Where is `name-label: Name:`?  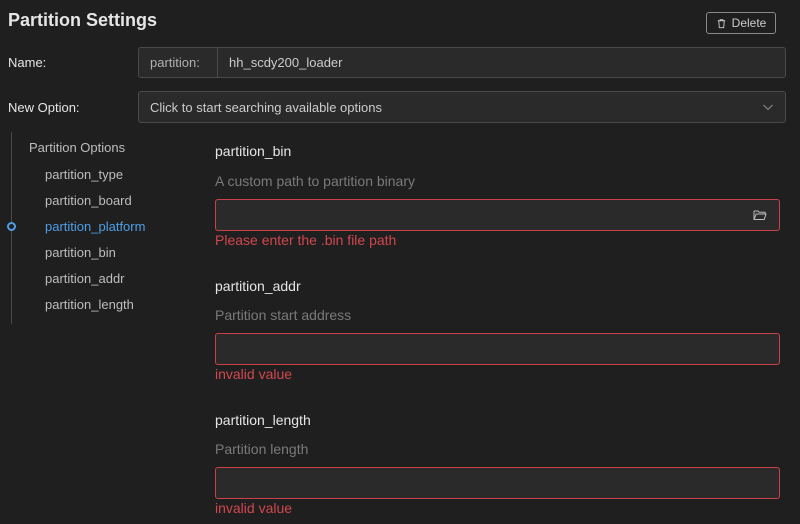
name-label: Name: is located at coordinates (27, 62).